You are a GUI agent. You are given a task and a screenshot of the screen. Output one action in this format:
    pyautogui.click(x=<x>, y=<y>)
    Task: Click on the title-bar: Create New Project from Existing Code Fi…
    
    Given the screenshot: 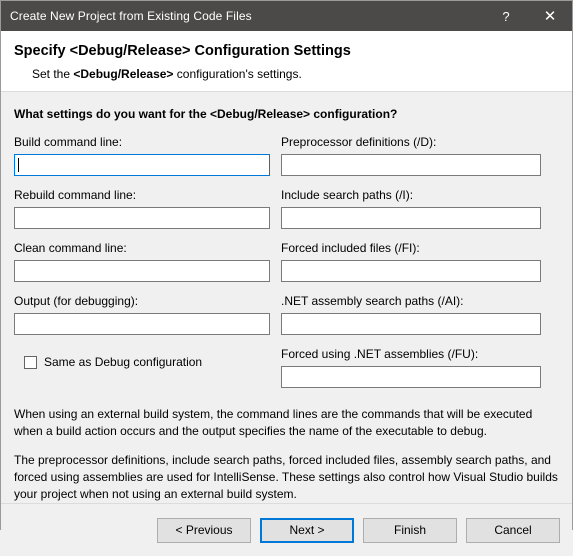 What is the action you would take?
    pyautogui.click(x=286, y=16)
    